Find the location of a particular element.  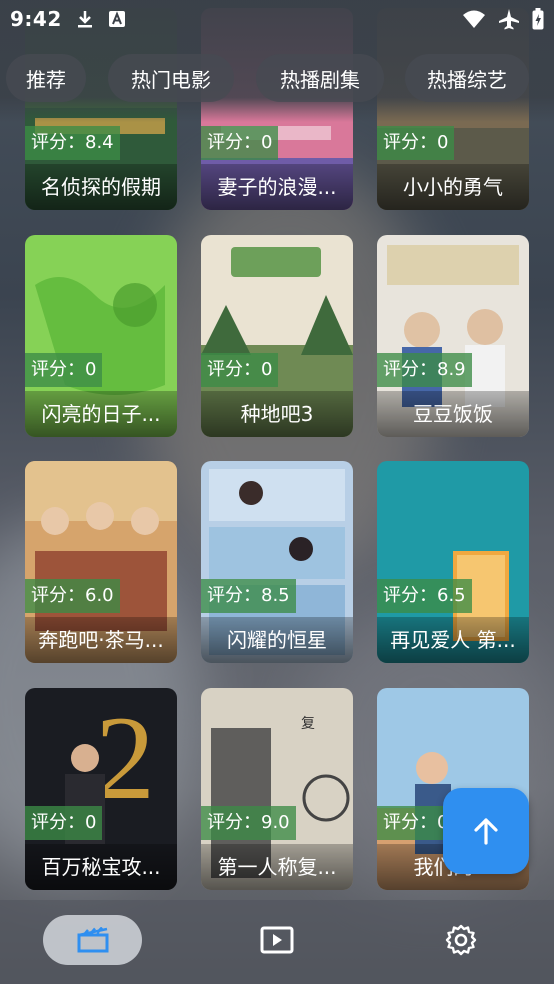

notification-a-icon is located at coordinates (116, 19).